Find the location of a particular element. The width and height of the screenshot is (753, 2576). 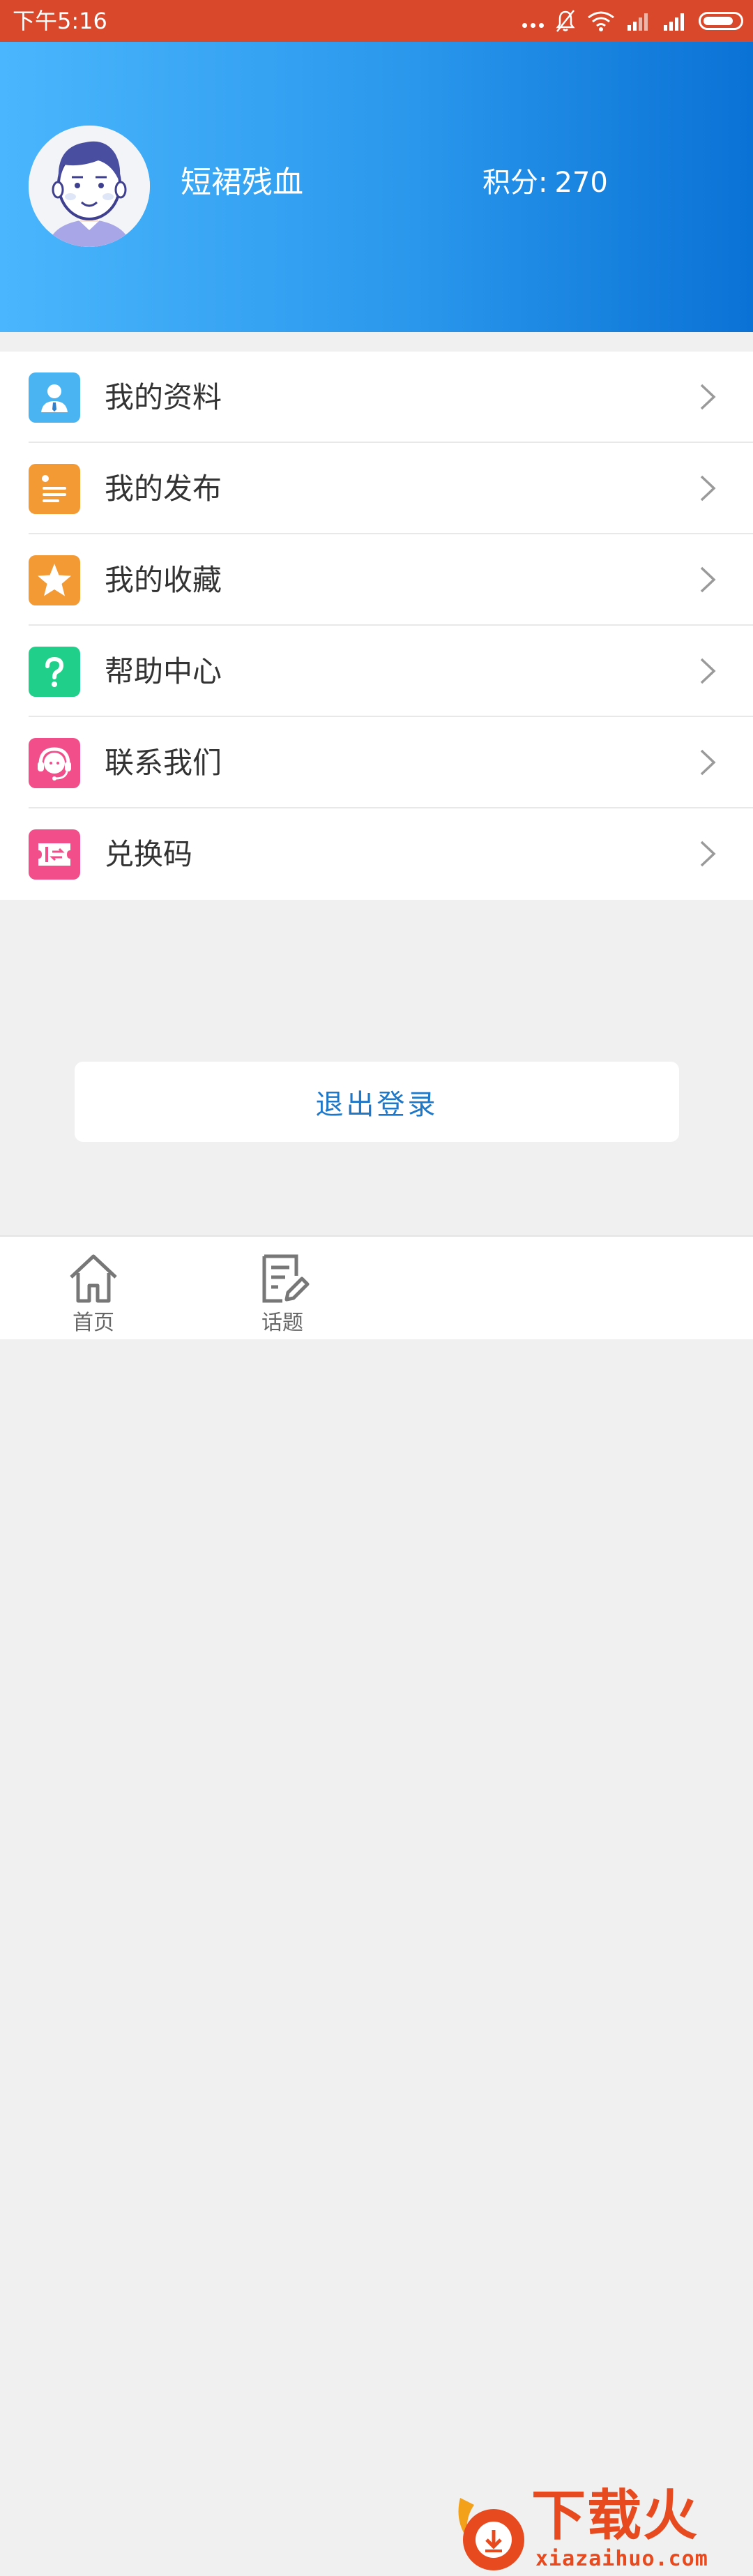

ticket-icon is located at coordinates (54, 854).